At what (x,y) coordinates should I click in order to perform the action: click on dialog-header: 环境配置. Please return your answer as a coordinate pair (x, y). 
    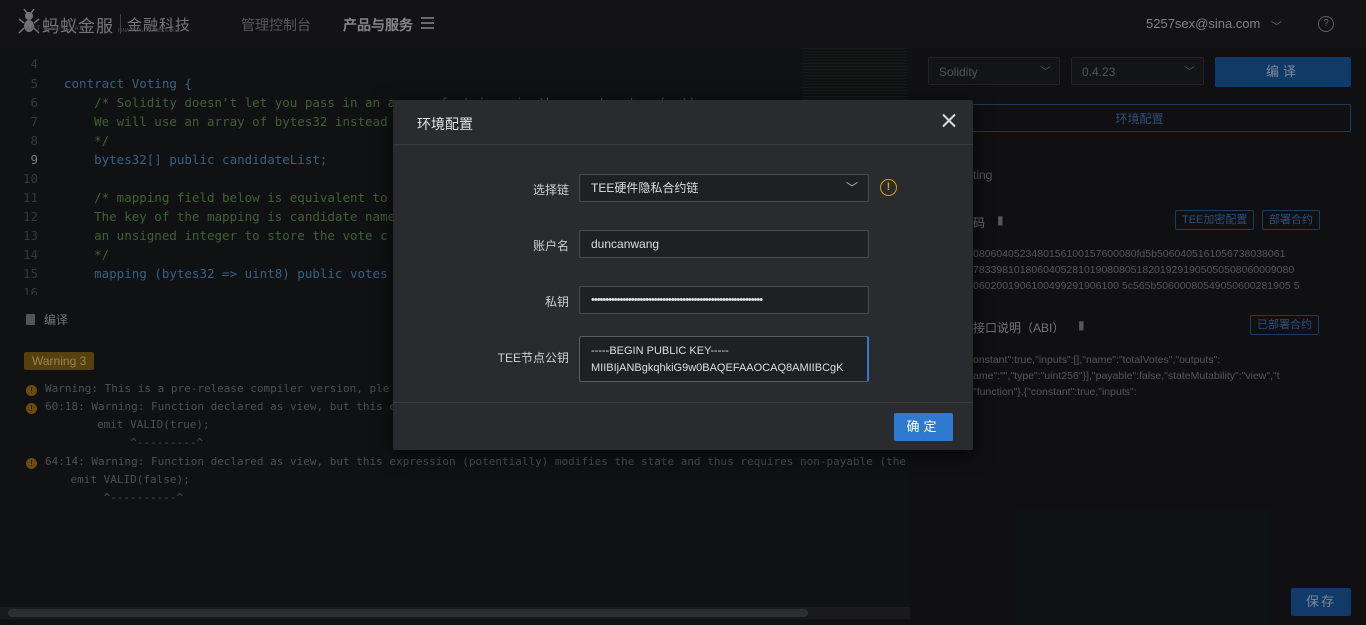
    Looking at the image, I should click on (683, 122).